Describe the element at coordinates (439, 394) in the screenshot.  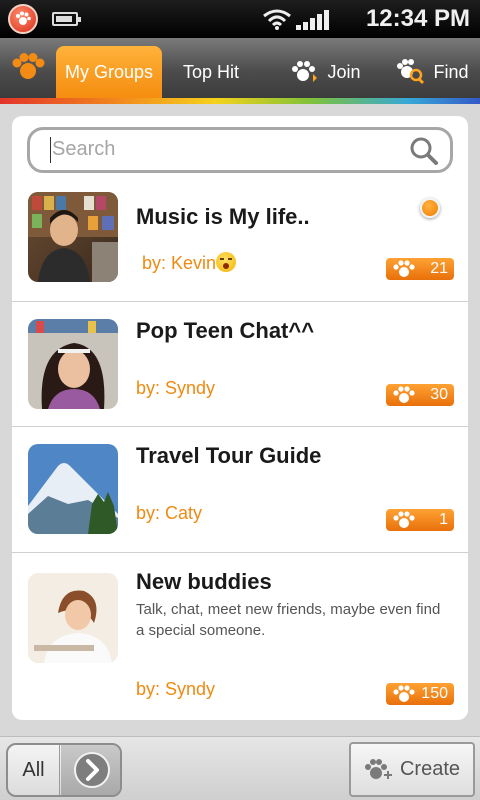
I see `member-count: 30` at that location.